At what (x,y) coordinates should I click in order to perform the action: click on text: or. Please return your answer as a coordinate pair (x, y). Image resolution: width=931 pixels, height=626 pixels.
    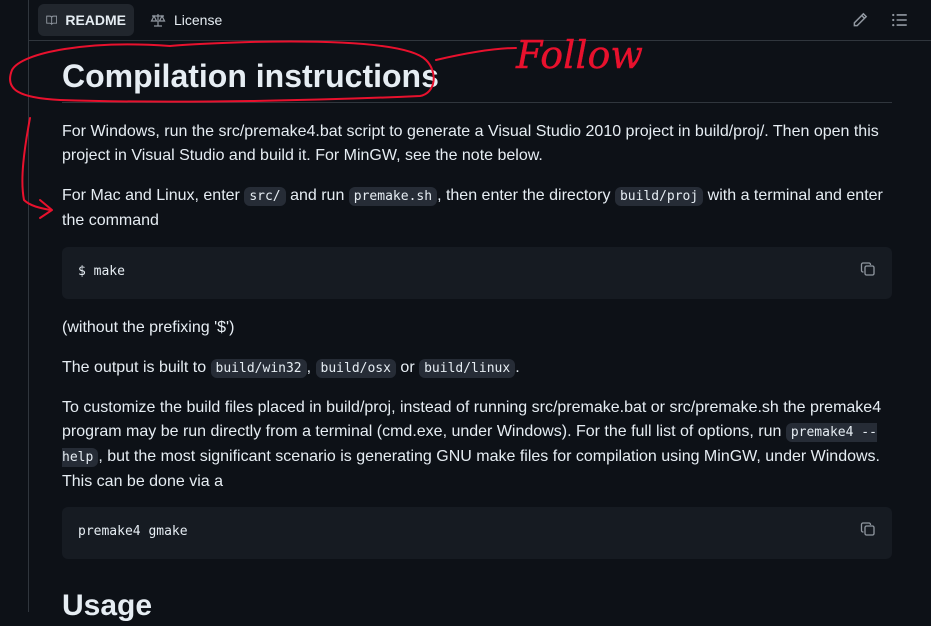
    Looking at the image, I should click on (407, 367).